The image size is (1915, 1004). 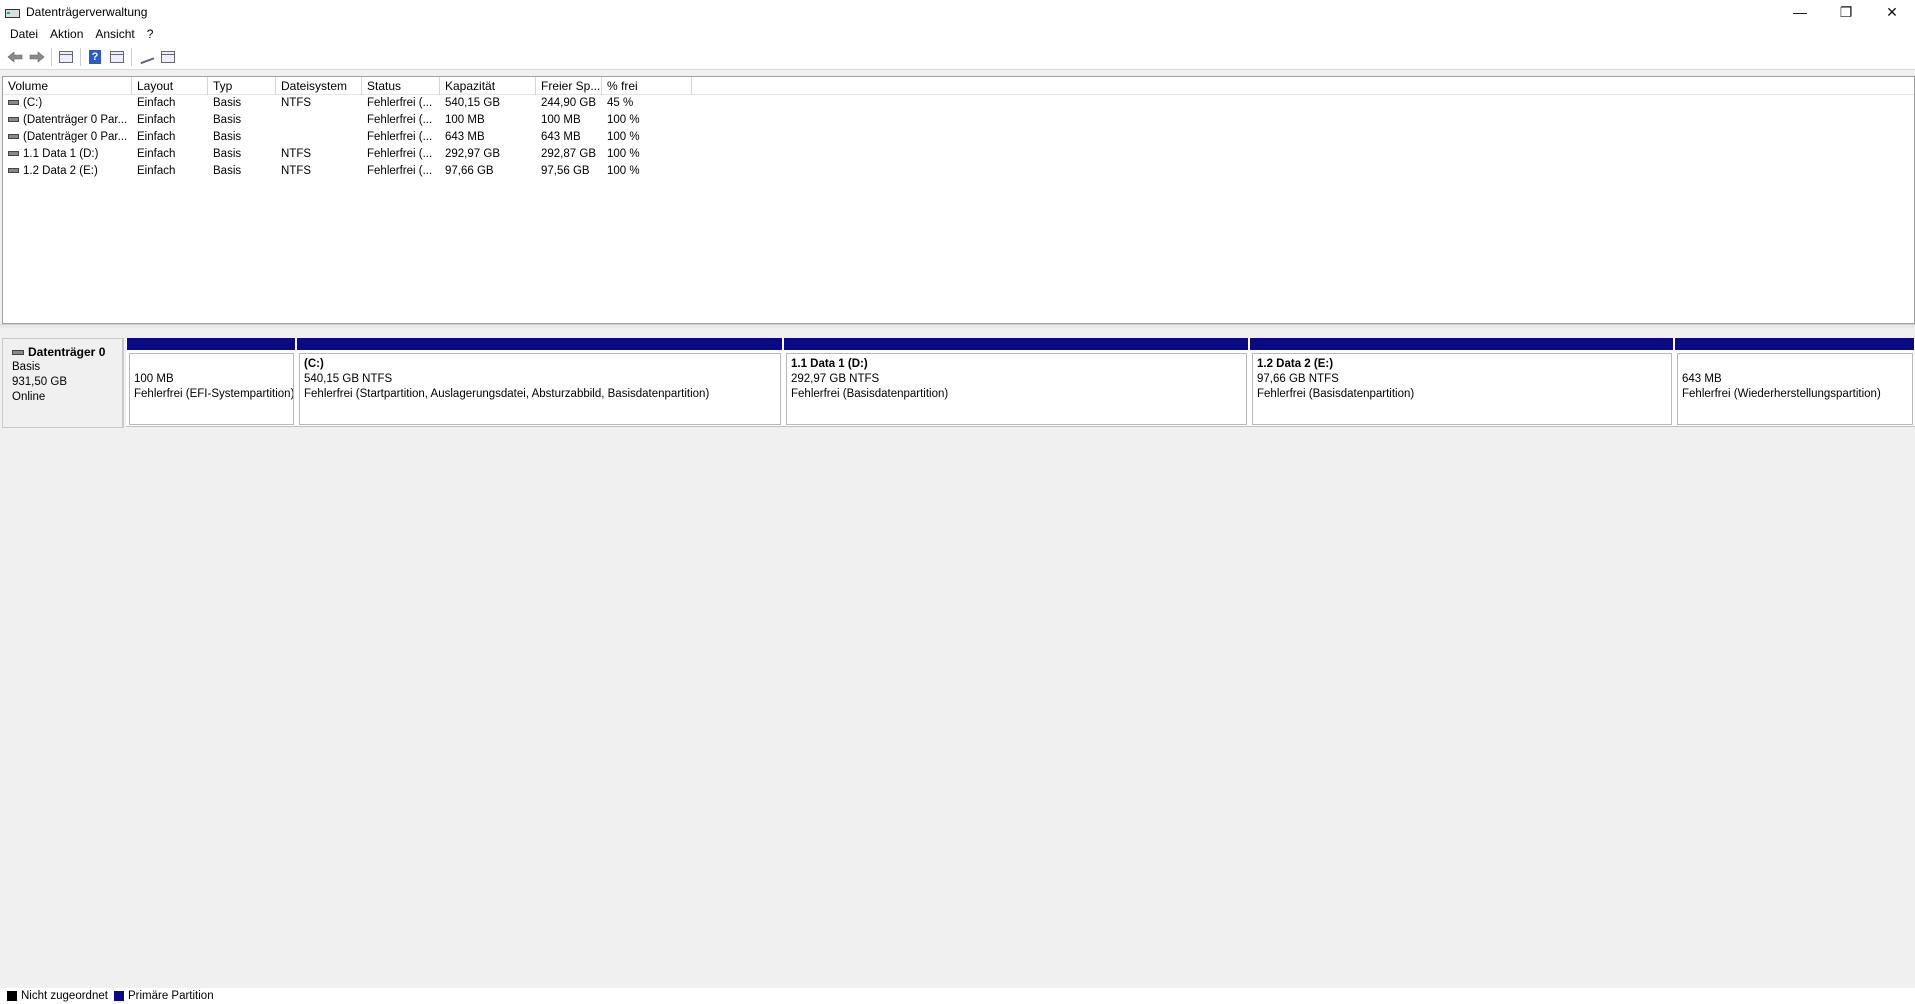 What do you see at coordinates (1800, 12) in the screenshot?
I see `minimize-button: —` at bounding box center [1800, 12].